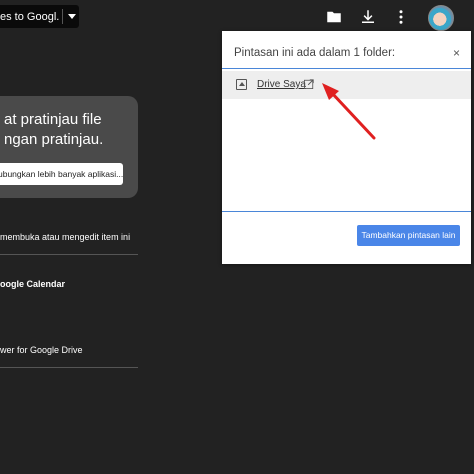  Describe the element at coordinates (368, 17) in the screenshot. I see `download-icon` at that location.